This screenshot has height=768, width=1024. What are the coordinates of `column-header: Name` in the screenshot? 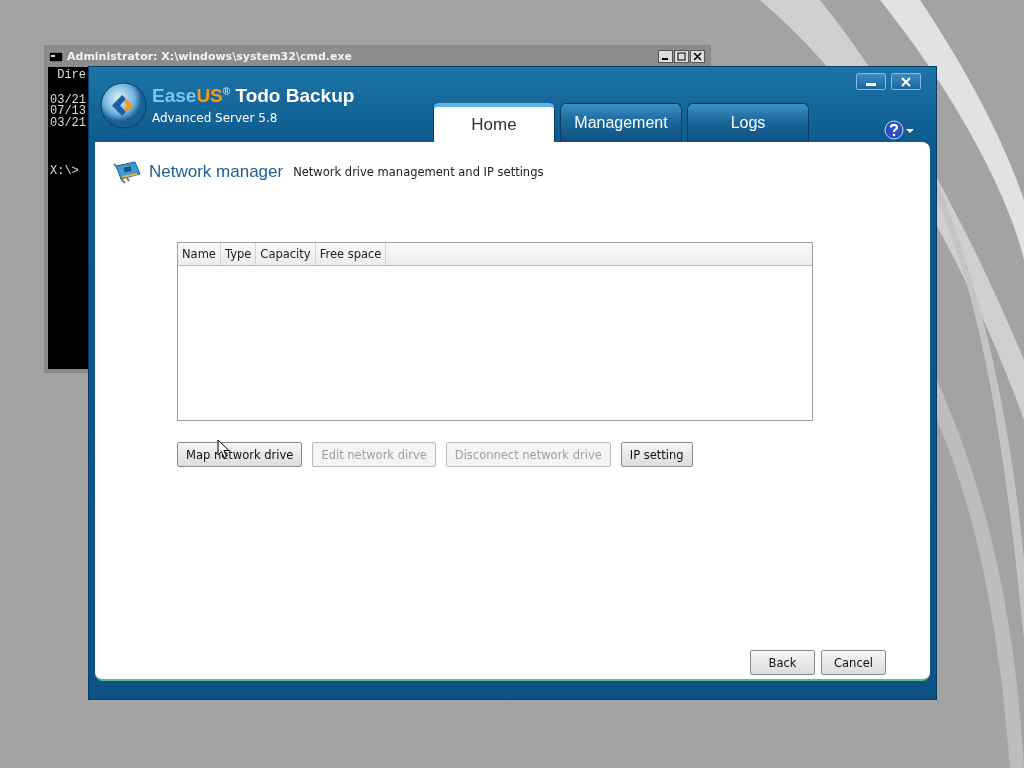 It's located at (199, 254).